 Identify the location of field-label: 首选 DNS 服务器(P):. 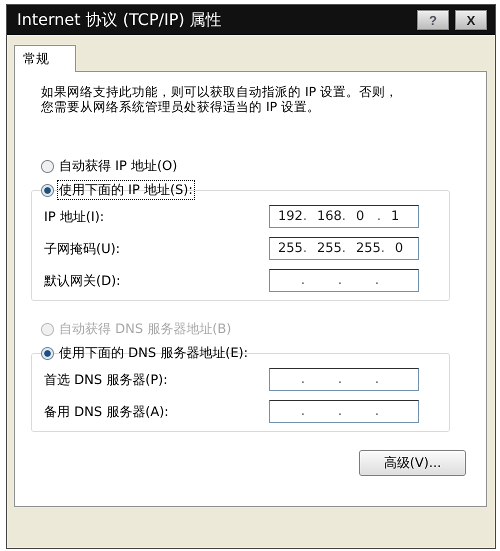
(106, 380).